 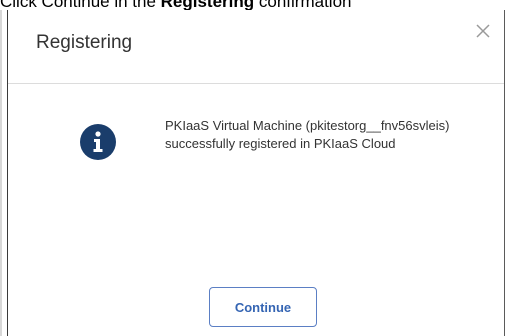 What do you see at coordinates (80, 5) in the screenshot?
I see `instruction-prefix: Click Continue in the` at bounding box center [80, 5].